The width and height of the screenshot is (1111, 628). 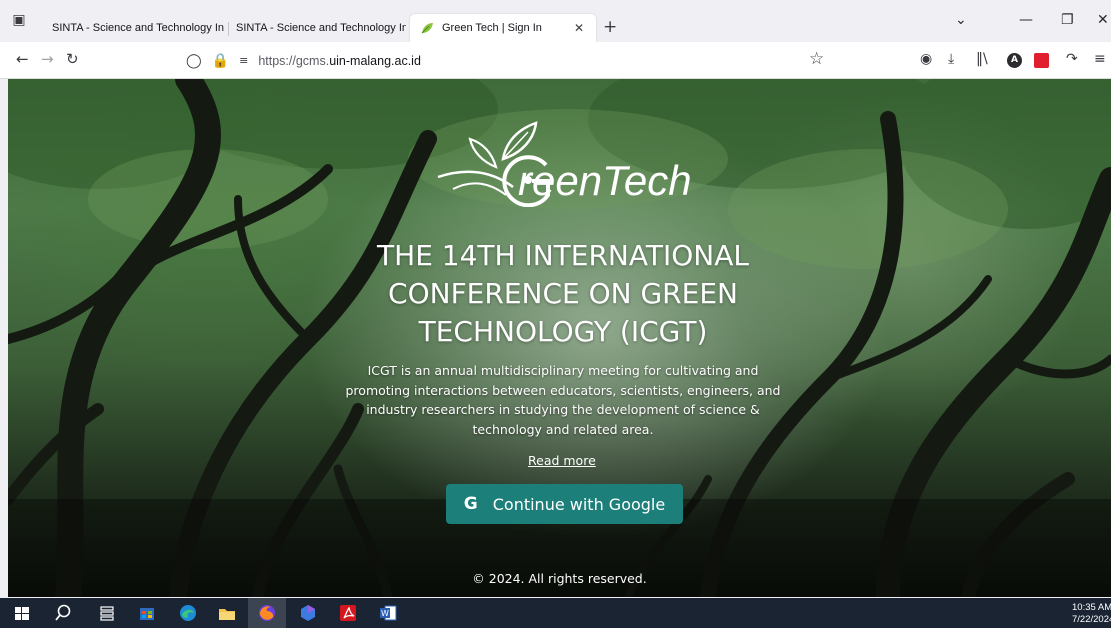 I want to click on reload-icon: ↻, so click(x=72, y=59).